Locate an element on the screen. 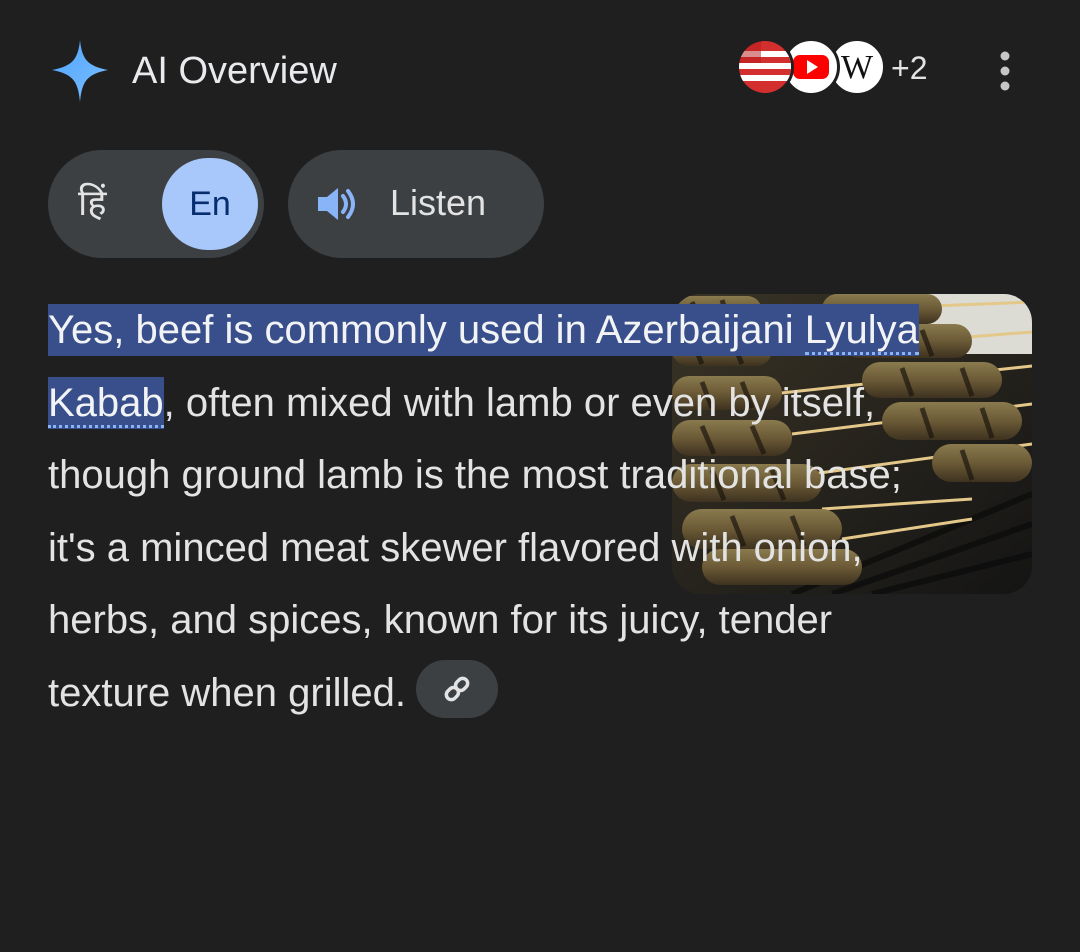 The image size is (1080, 952). ai-overview-header: AI Overview W +2 is located at coordinates (543, 71).